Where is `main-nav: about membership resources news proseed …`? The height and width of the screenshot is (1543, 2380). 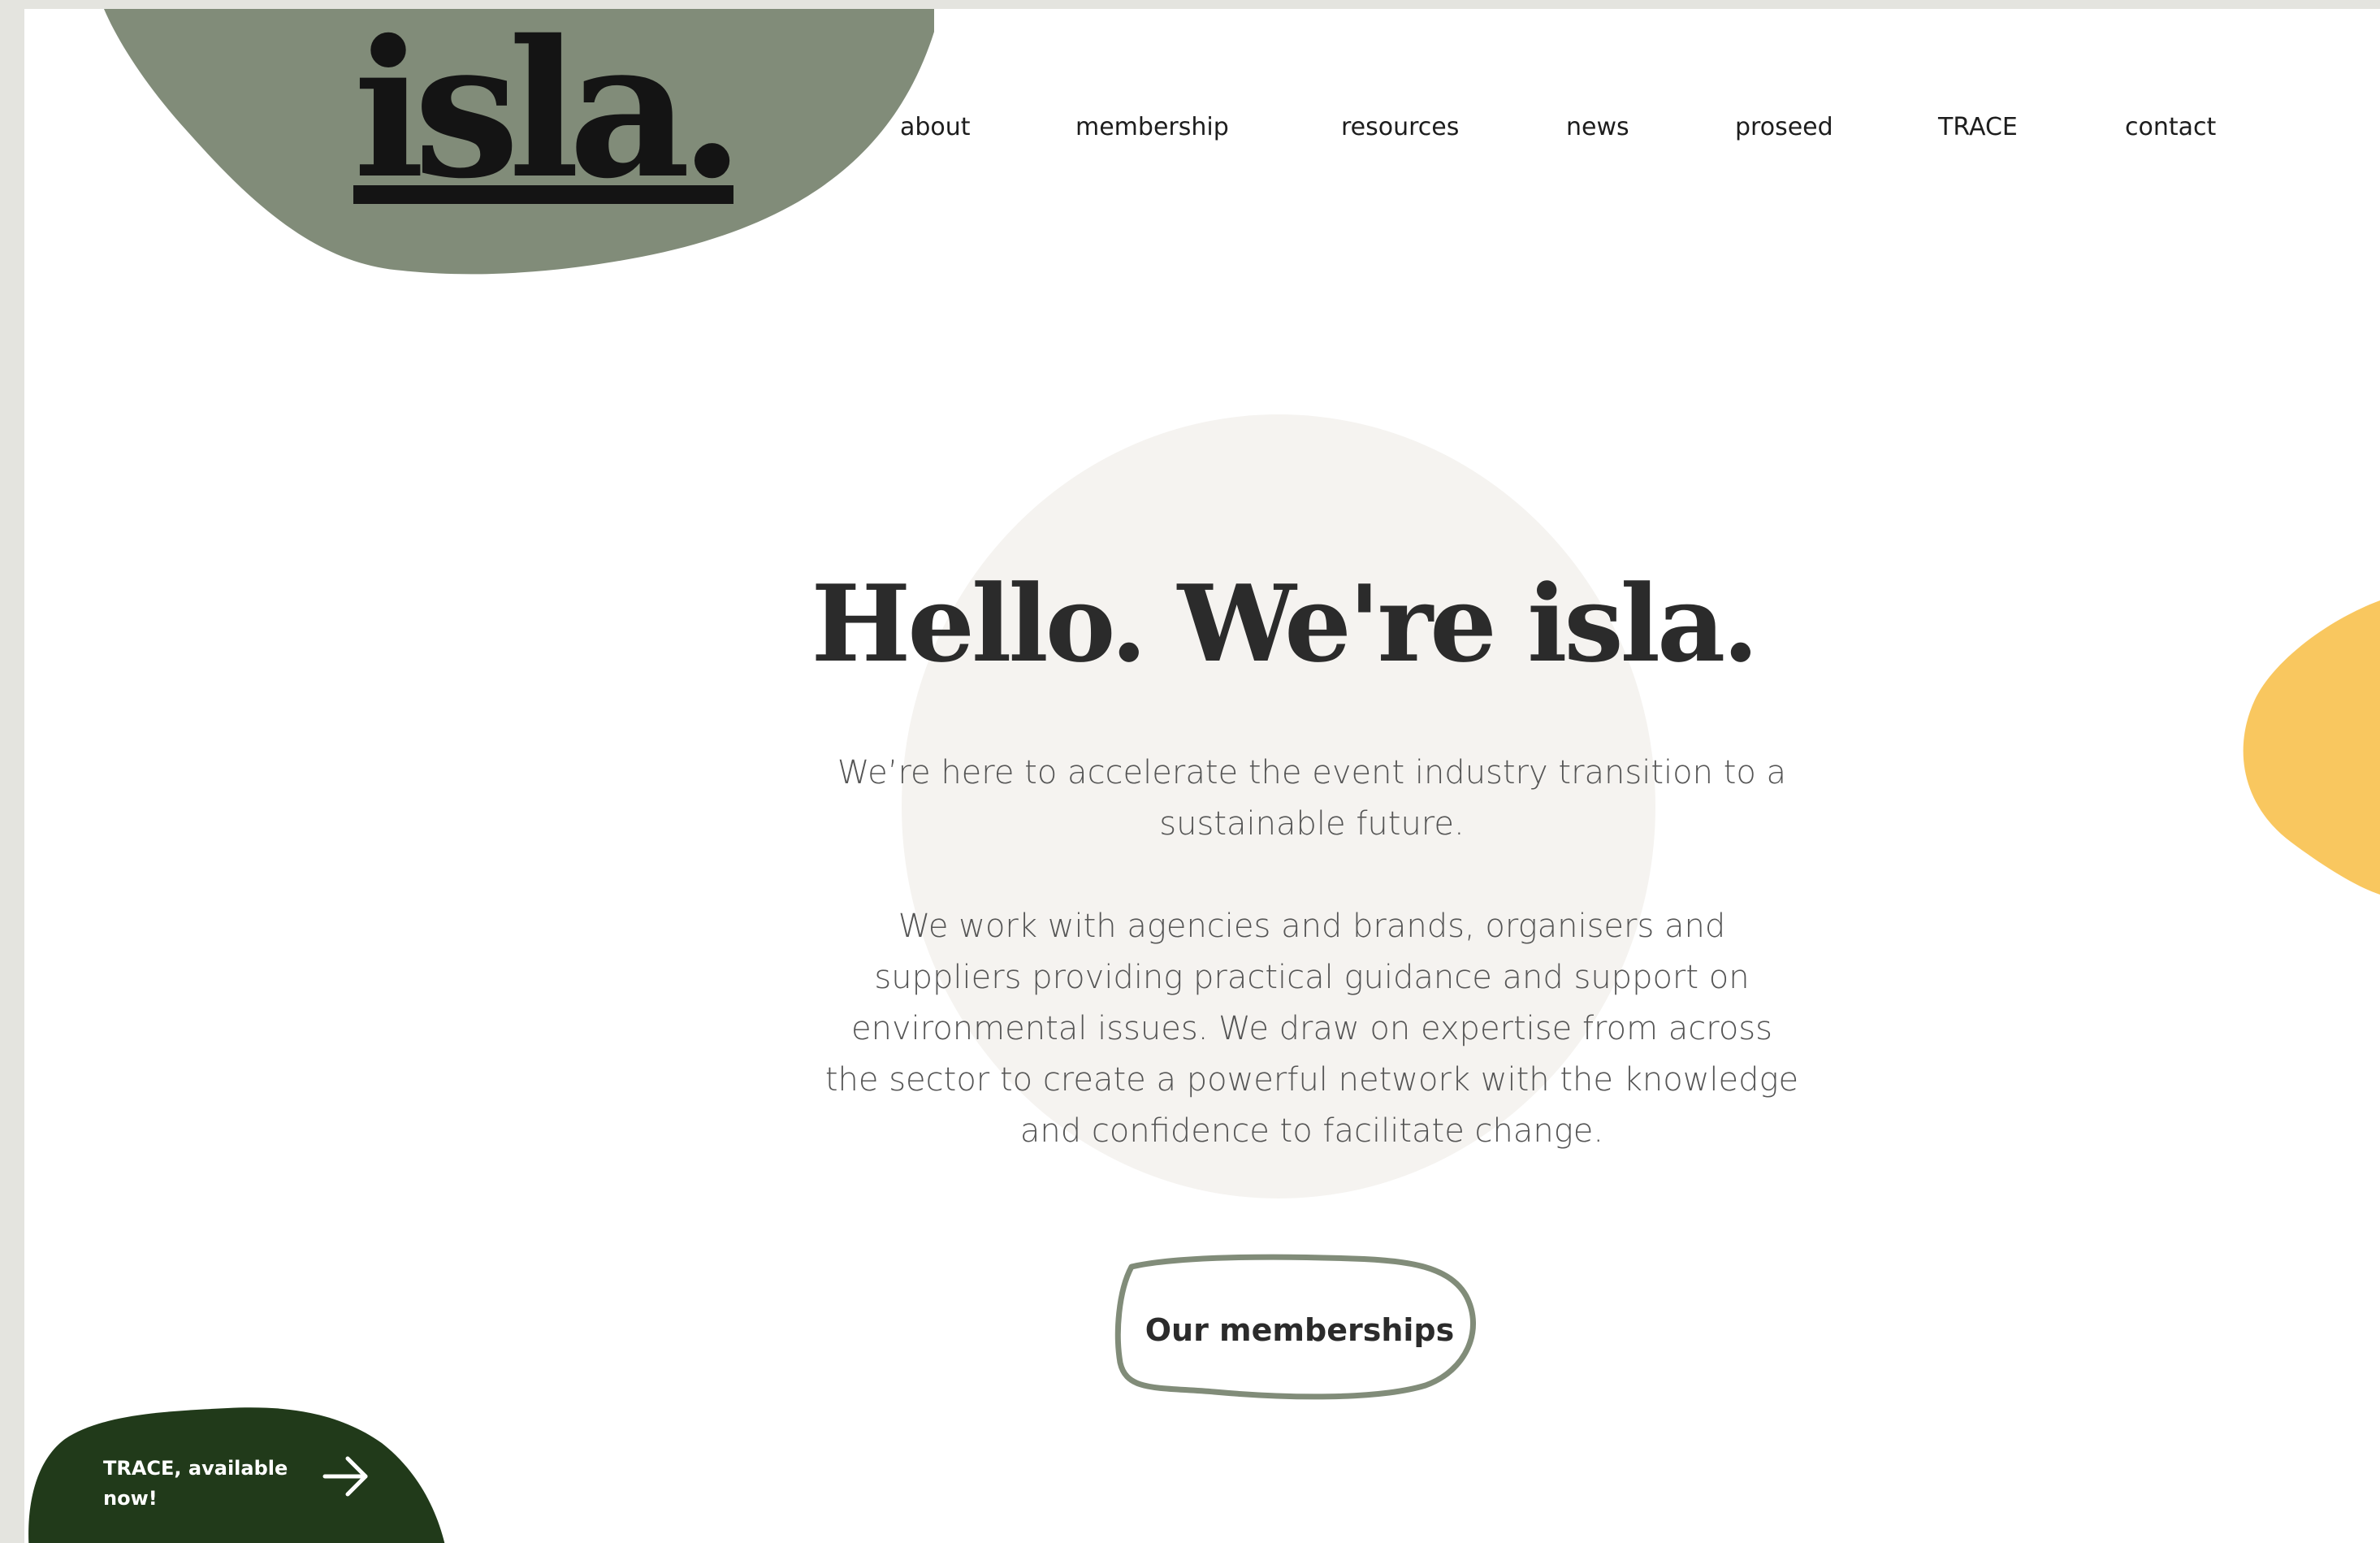 main-nav: about membership resources news proseed … is located at coordinates (1202, 127).